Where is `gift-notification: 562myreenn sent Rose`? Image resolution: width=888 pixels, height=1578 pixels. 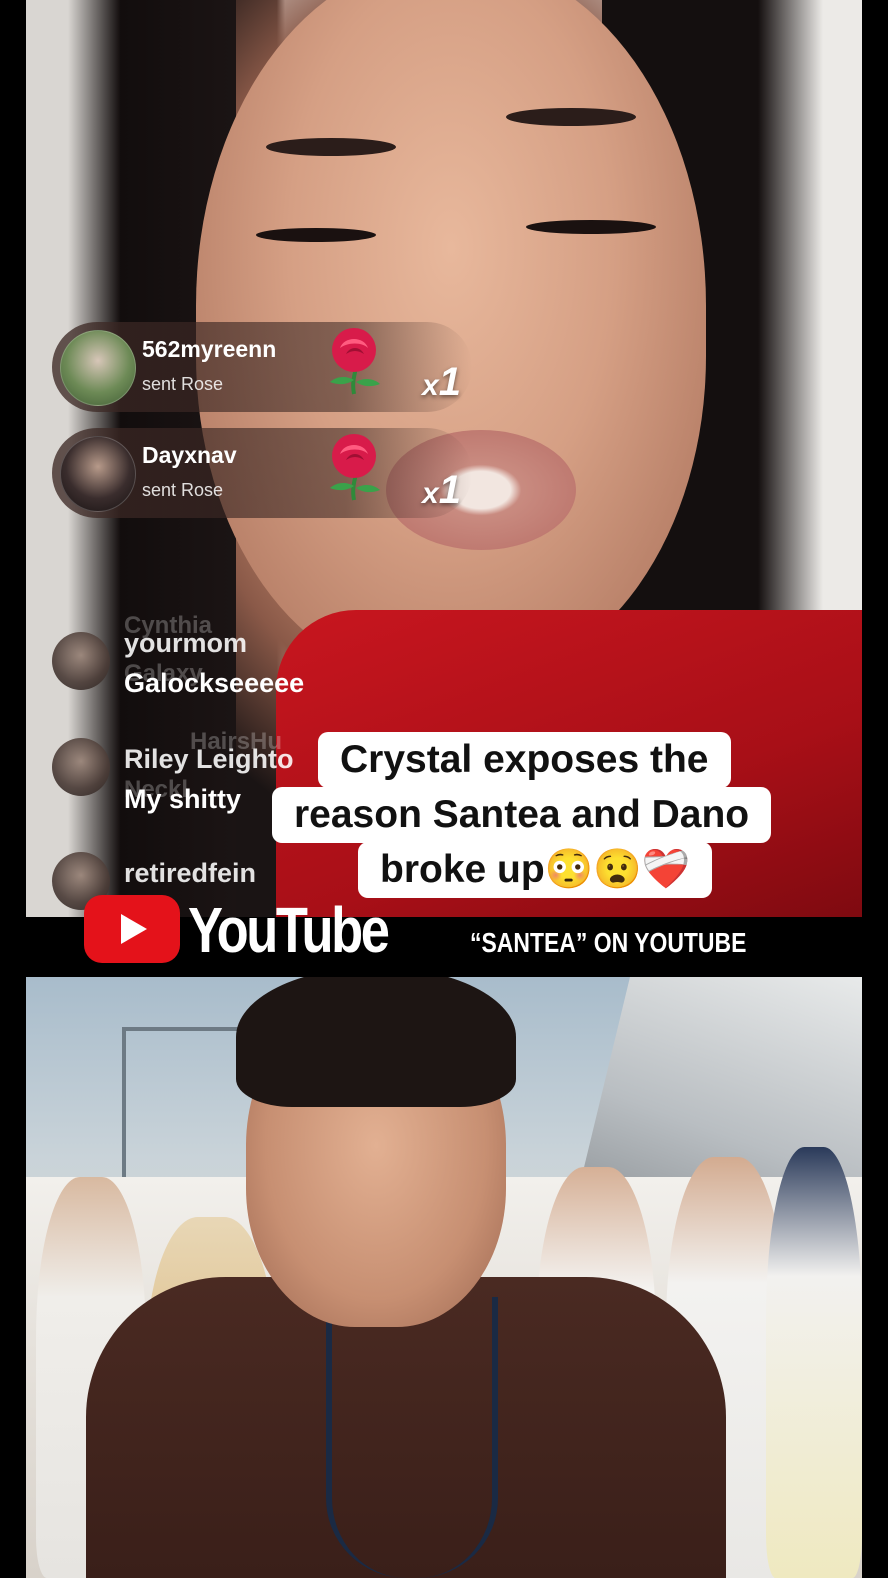
gift-notification: 562myreenn sent Rose is located at coordinates (262, 367).